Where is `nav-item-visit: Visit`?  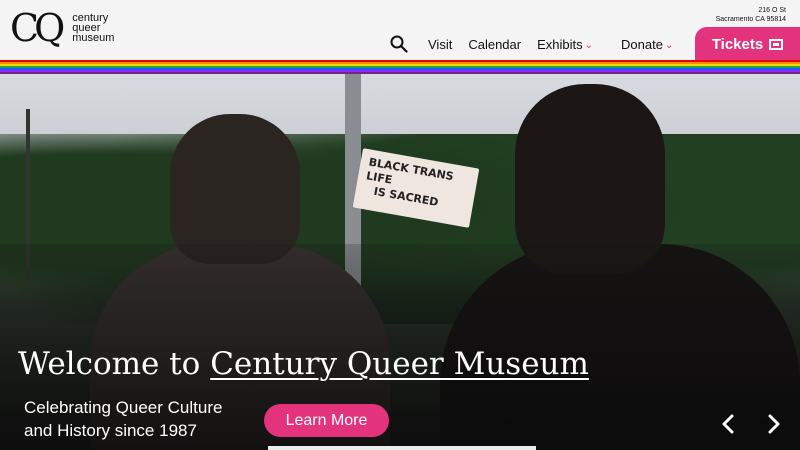
nav-item-visit: Visit is located at coordinates (440, 44).